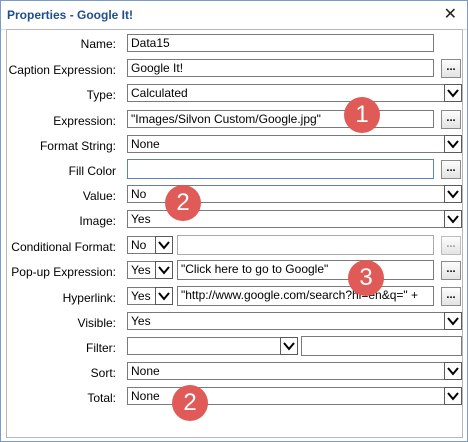 This screenshot has height=442, width=468. Describe the element at coordinates (280, 119) in the screenshot. I see `expression-field: "Images/Silvon Custom/Google.jpg"` at that location.